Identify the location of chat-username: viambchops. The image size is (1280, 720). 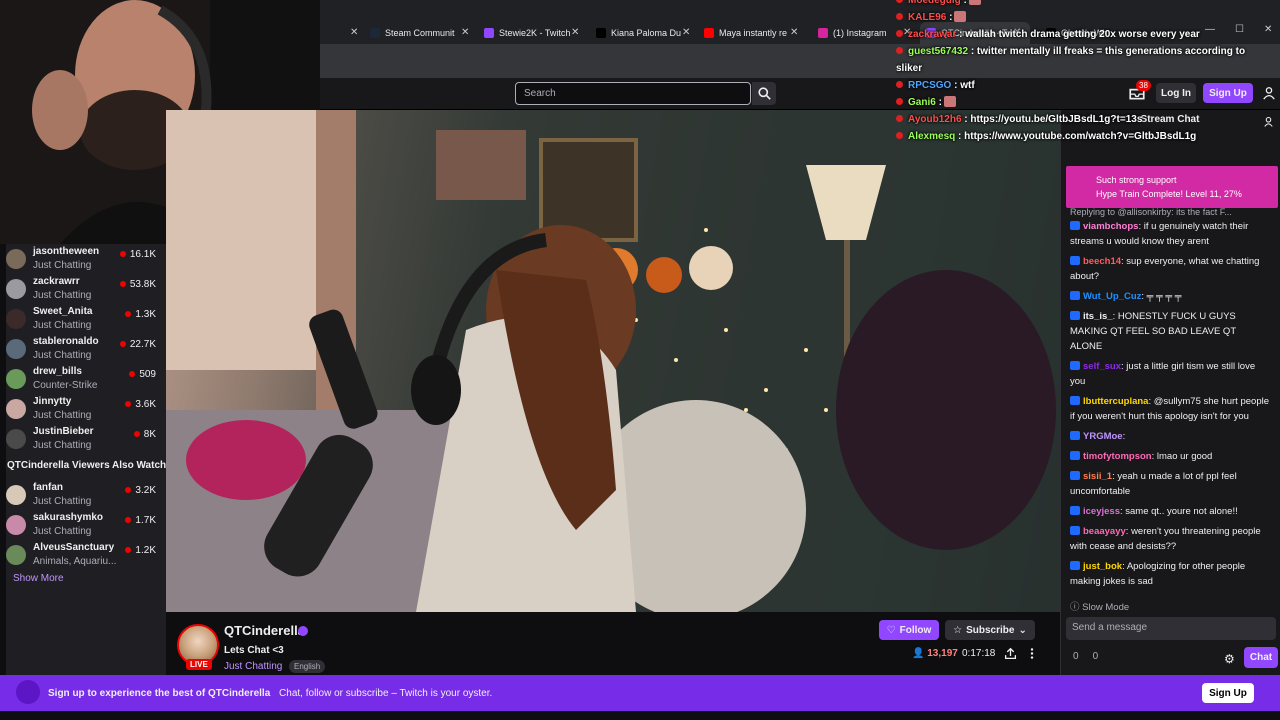
(1110, 226).